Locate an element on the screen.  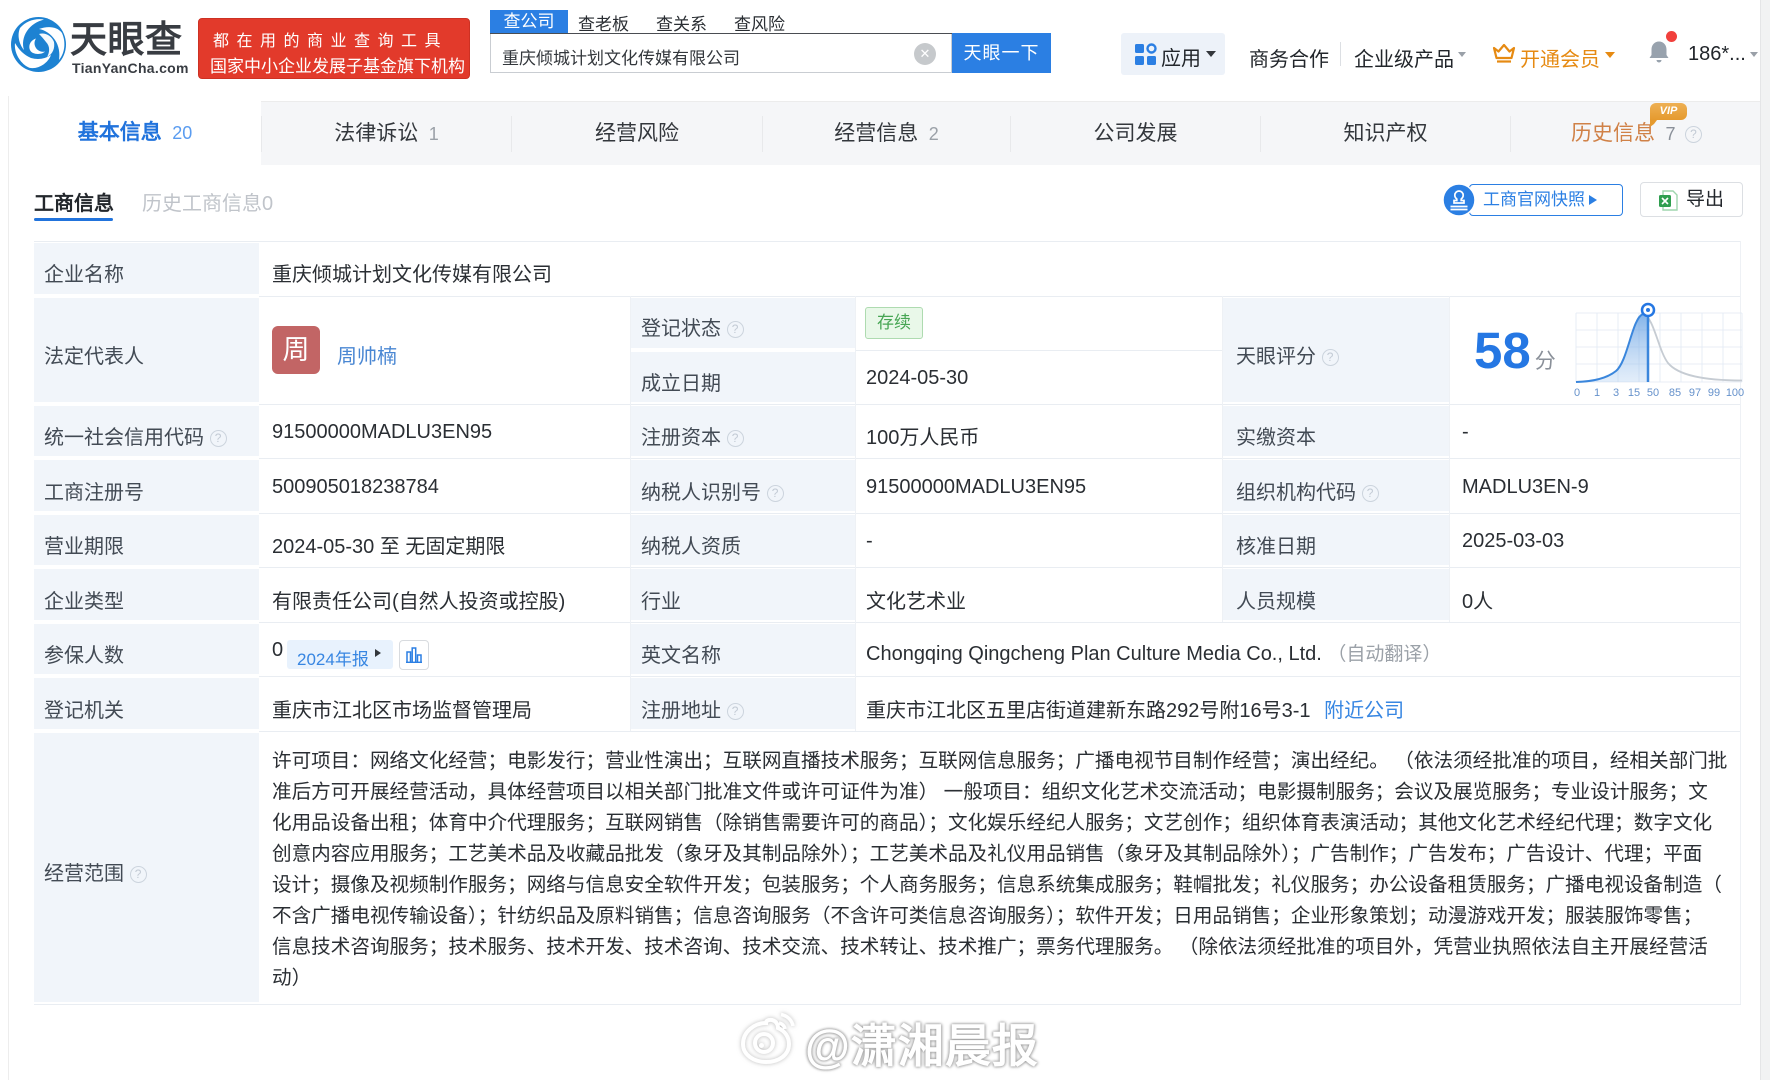
svg-text: 0 is located at coordinates (1577, 392).